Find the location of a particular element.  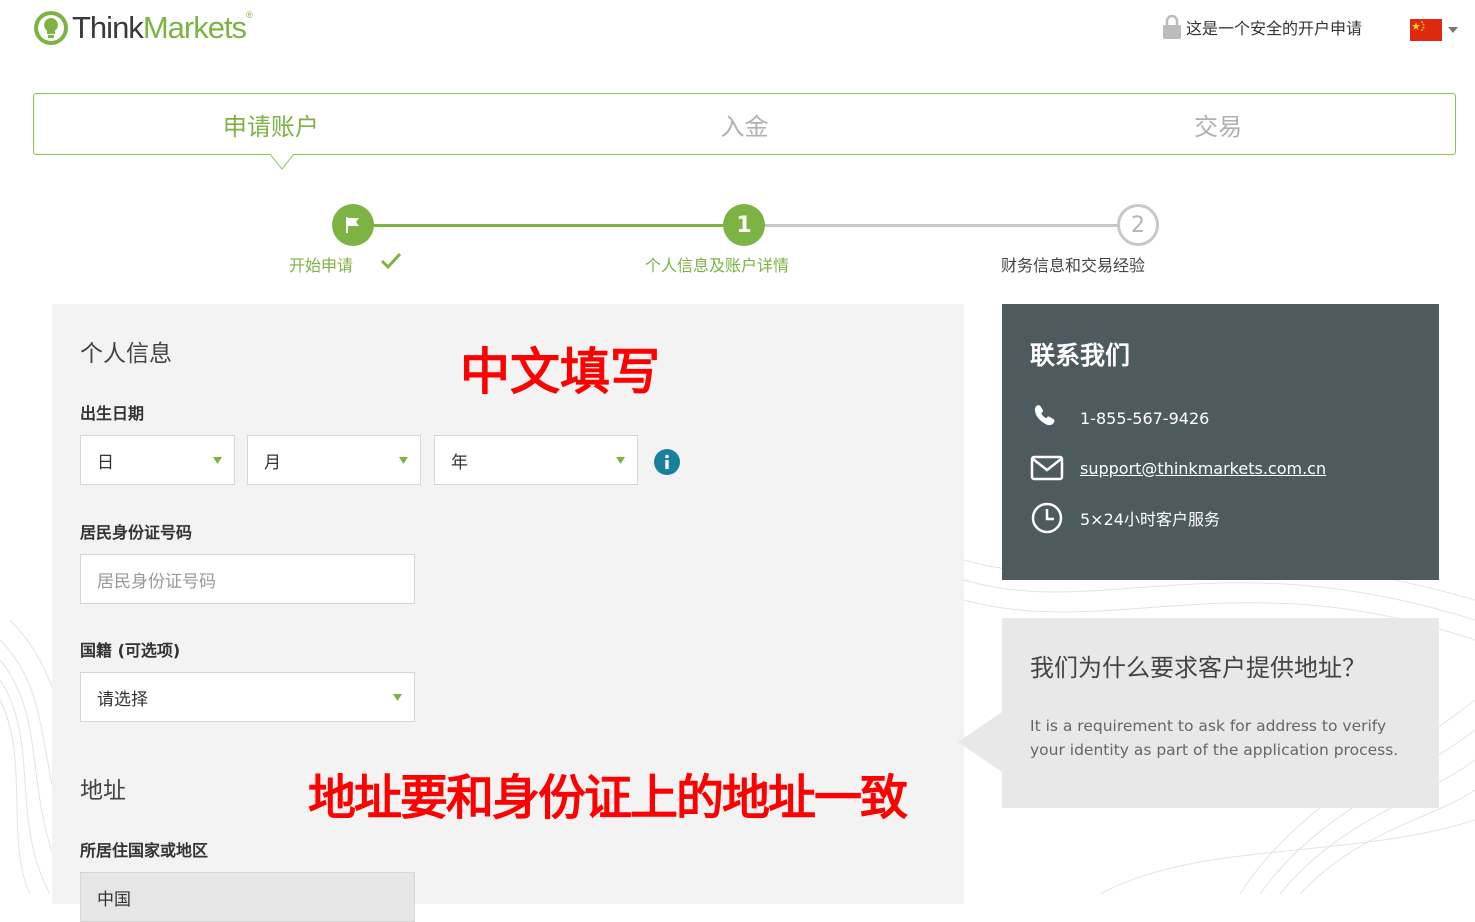

tab-trade: 交易 is located at coordinates (1218, 124).